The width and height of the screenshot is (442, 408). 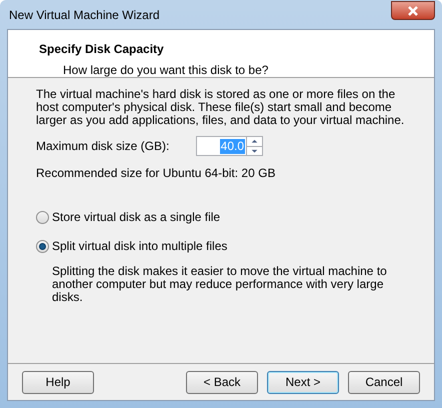 What do you see at coordinates (222, 382) in the screenshot?
I see `dialog-button: < Back` at bounding box center [222, 382].